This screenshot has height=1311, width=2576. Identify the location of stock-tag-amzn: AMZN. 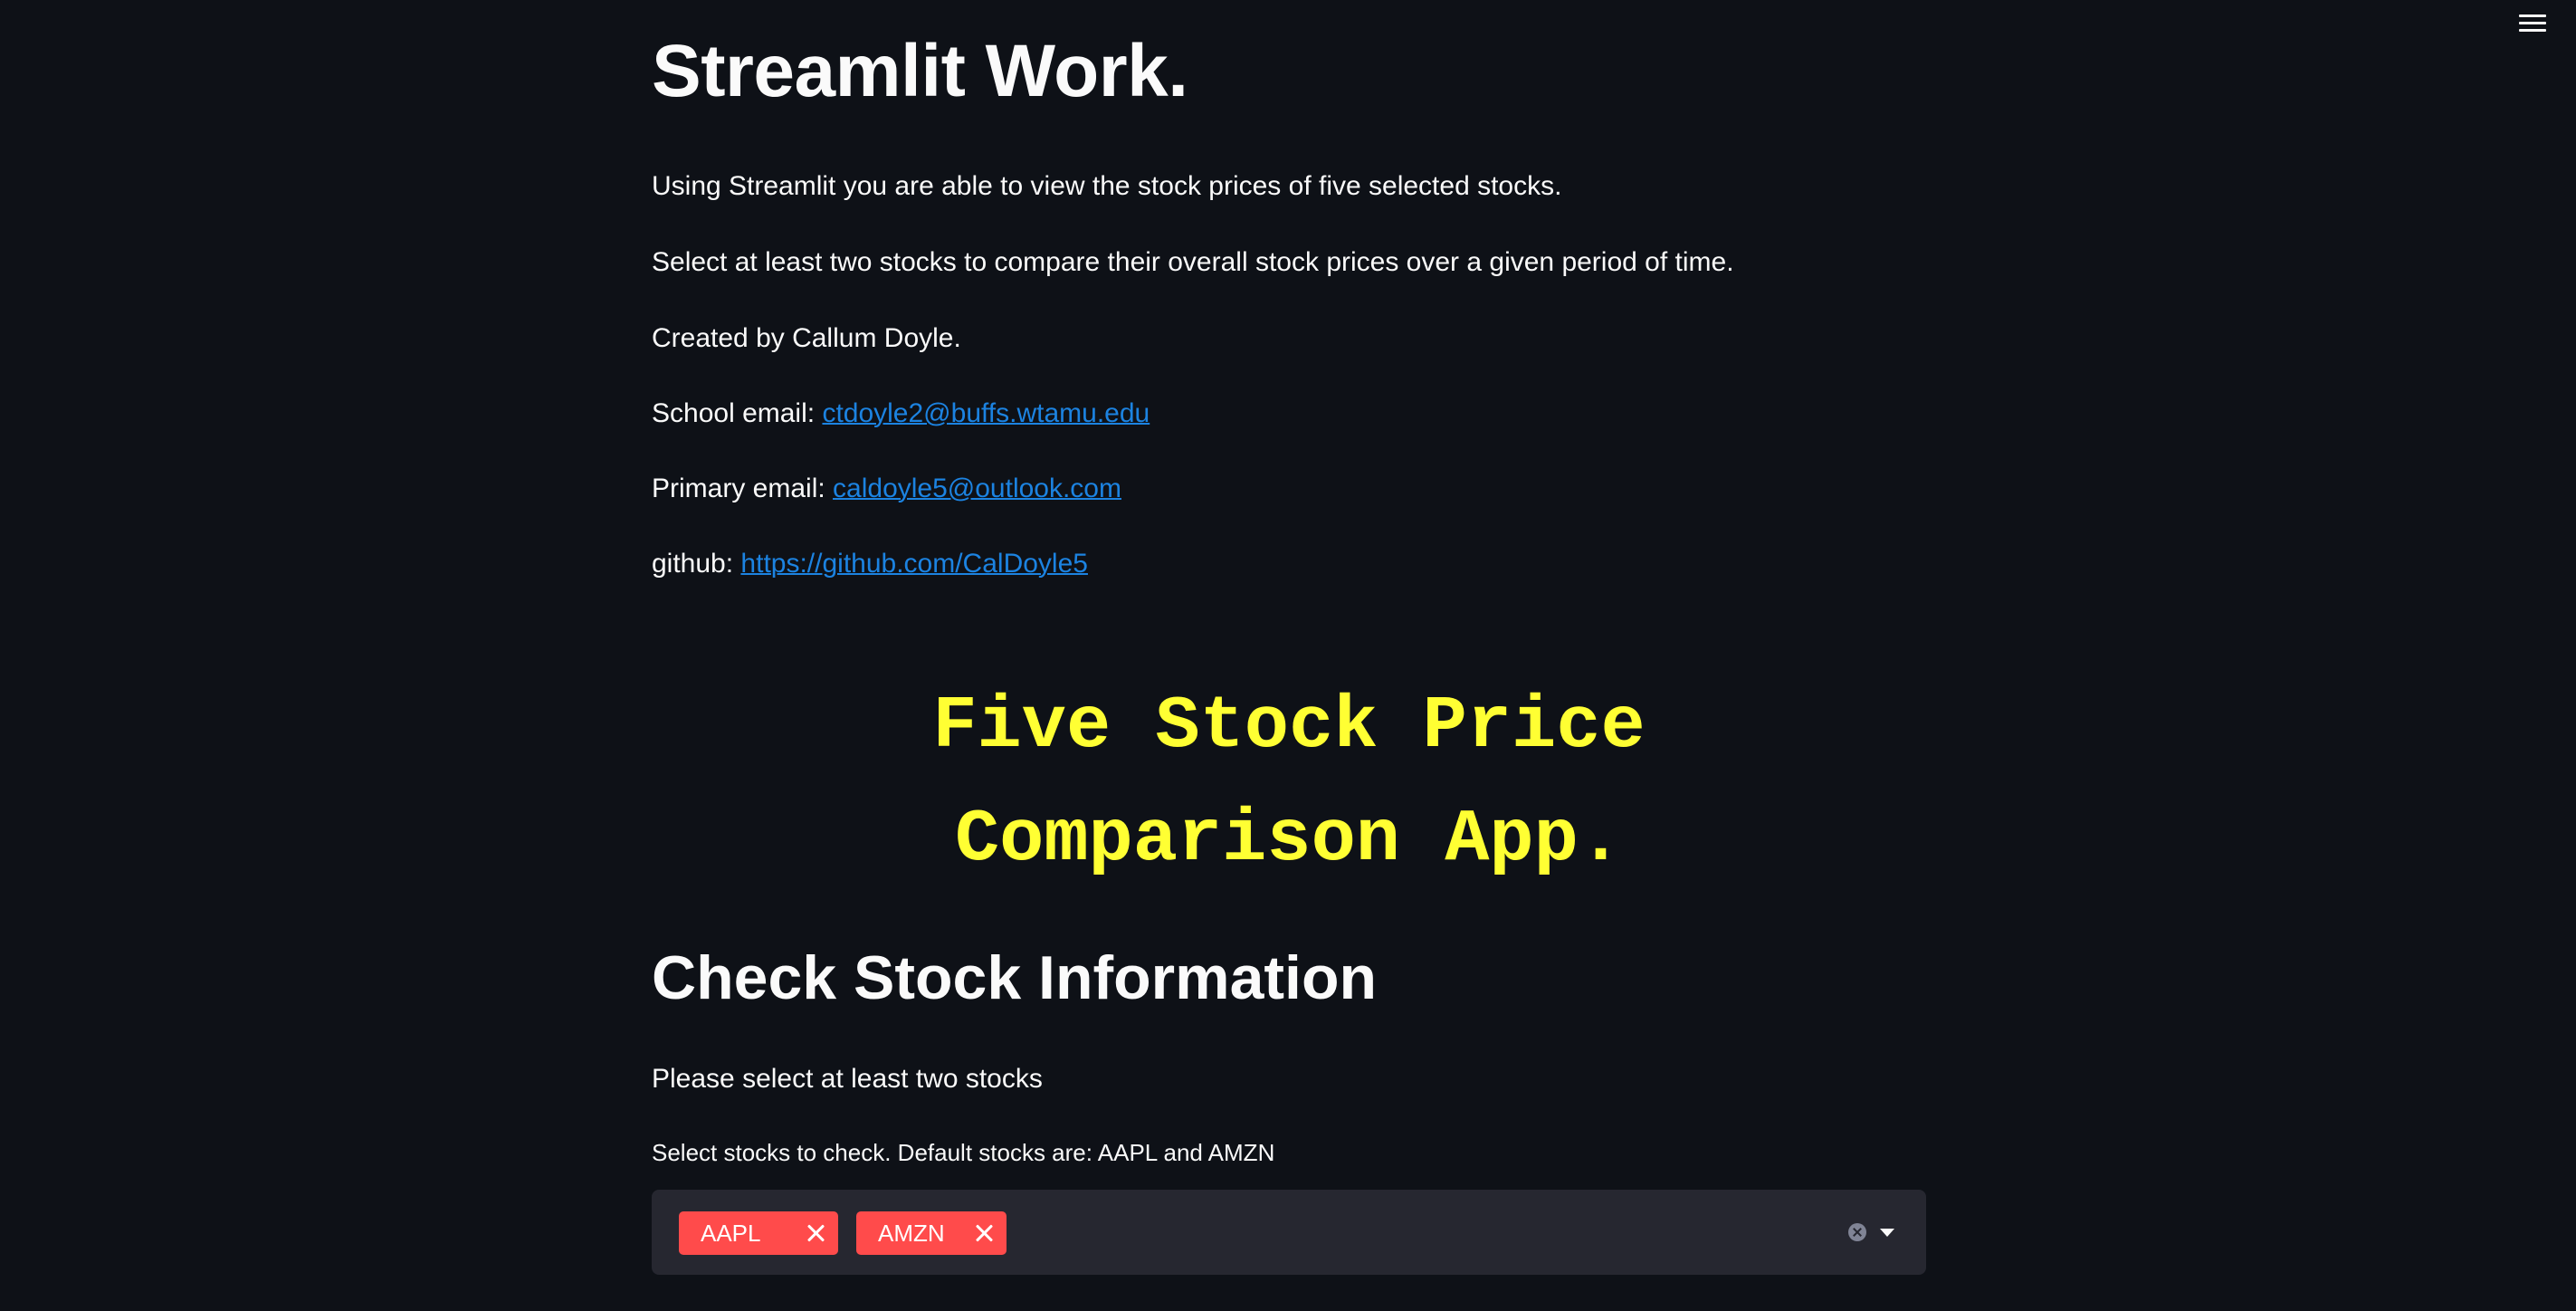
(932, 1233).